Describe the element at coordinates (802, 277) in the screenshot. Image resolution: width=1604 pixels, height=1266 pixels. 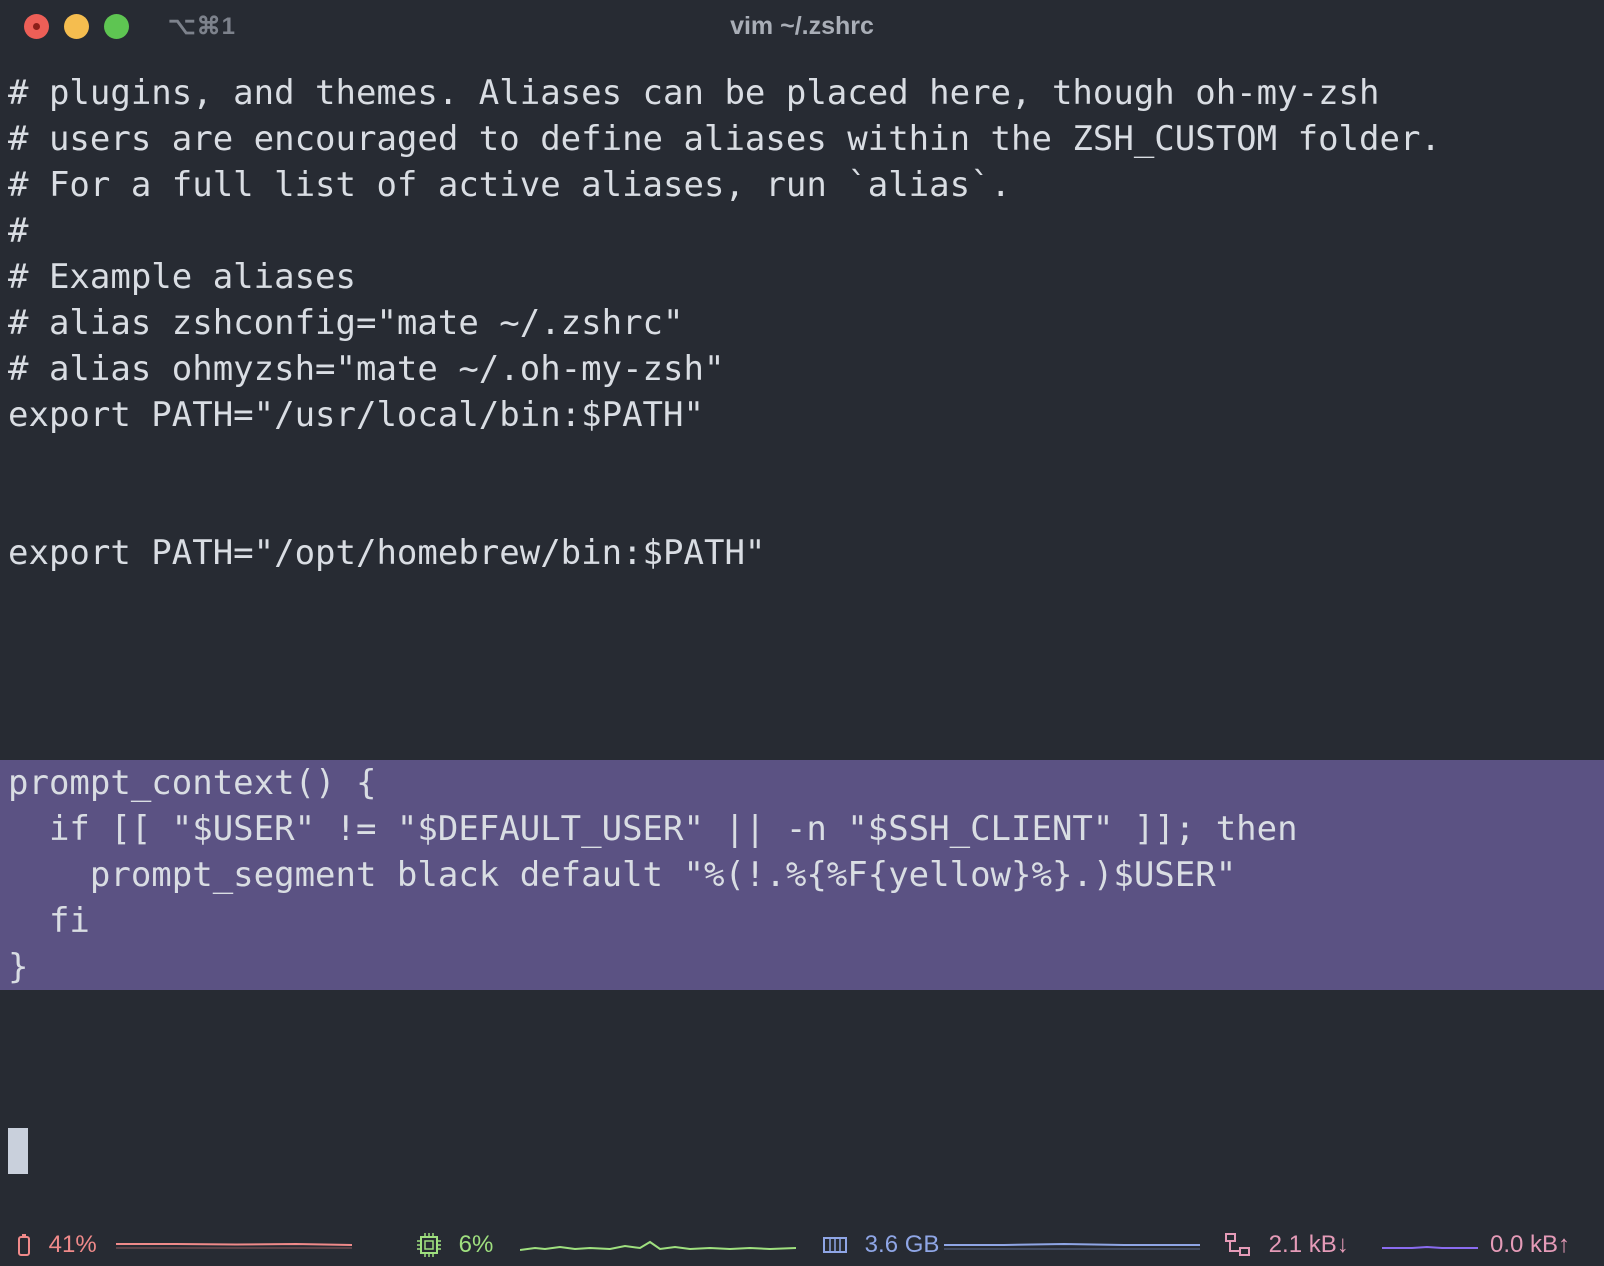
I see `editor-line: # Example aliases` at that location.